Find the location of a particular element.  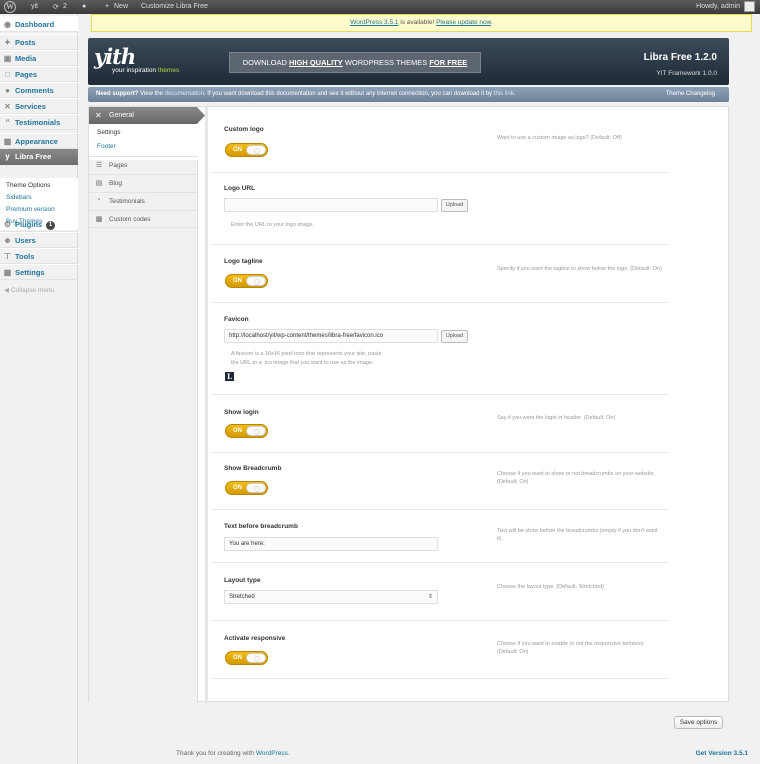

plugins-update-badge: 1 is located at coordinates (51, 225).